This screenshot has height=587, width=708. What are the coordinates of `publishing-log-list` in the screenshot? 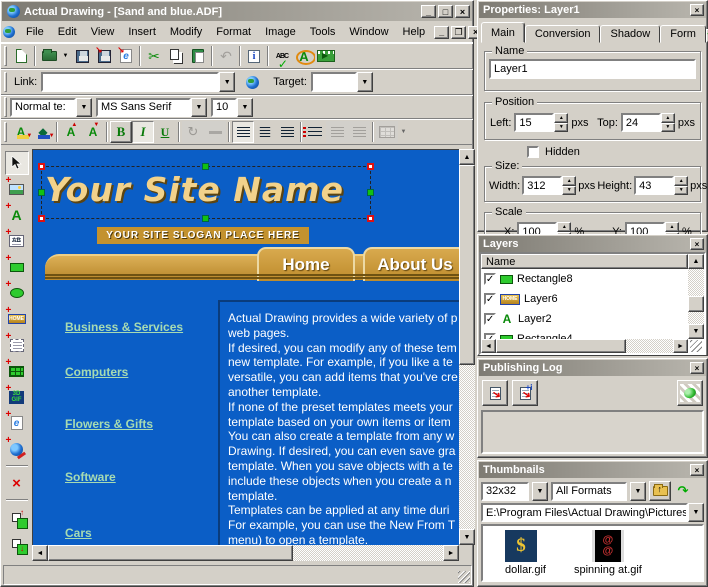 It's located at (592, 432).